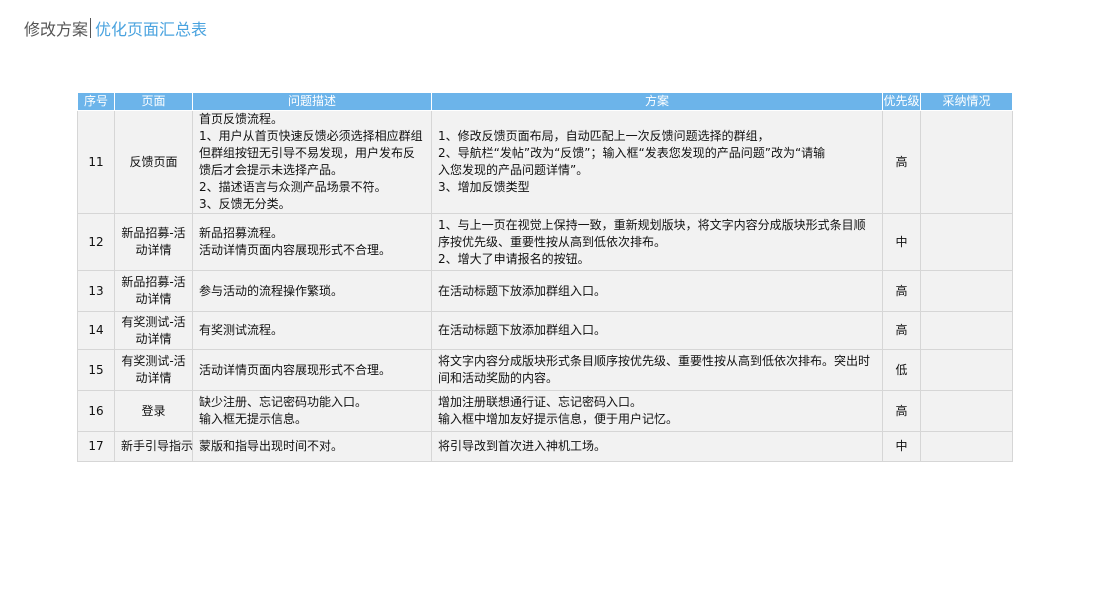  What do you see at coordinates (632, 153) in the screenshot?
I see `cell-solution-line: 2、导航栏“发帖”改为“反馈”；输入框“发表您发现的产品问题”改为“请输` at bounding box center [632, 153].